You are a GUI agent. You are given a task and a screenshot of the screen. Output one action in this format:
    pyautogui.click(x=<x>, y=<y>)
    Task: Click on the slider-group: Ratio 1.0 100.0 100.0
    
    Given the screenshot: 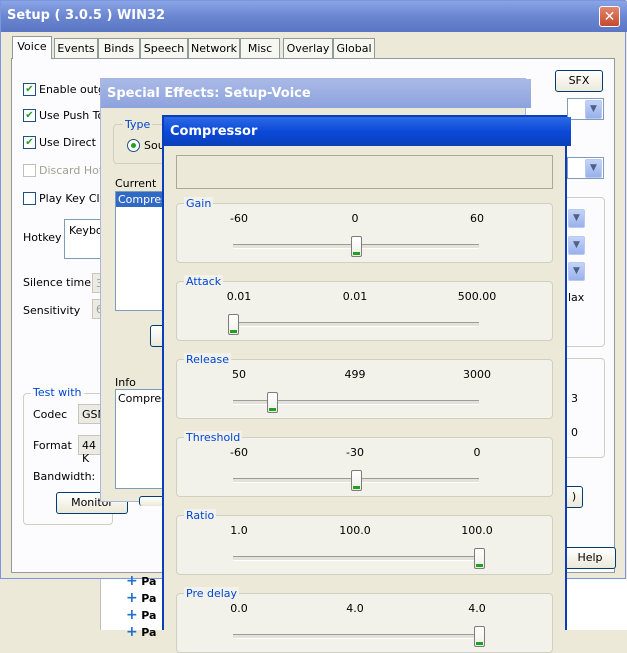 What is the action you would take?
    pyautogui.click(x=364, y=542)
    